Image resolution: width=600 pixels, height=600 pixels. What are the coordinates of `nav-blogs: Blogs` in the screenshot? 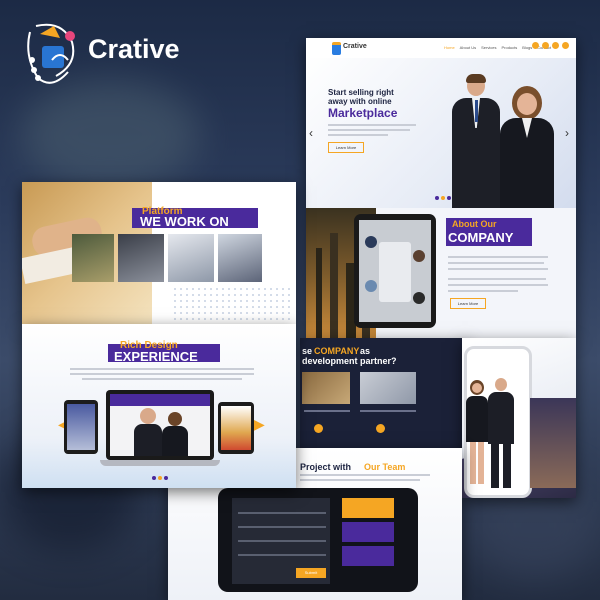 It's located at (527, 47).